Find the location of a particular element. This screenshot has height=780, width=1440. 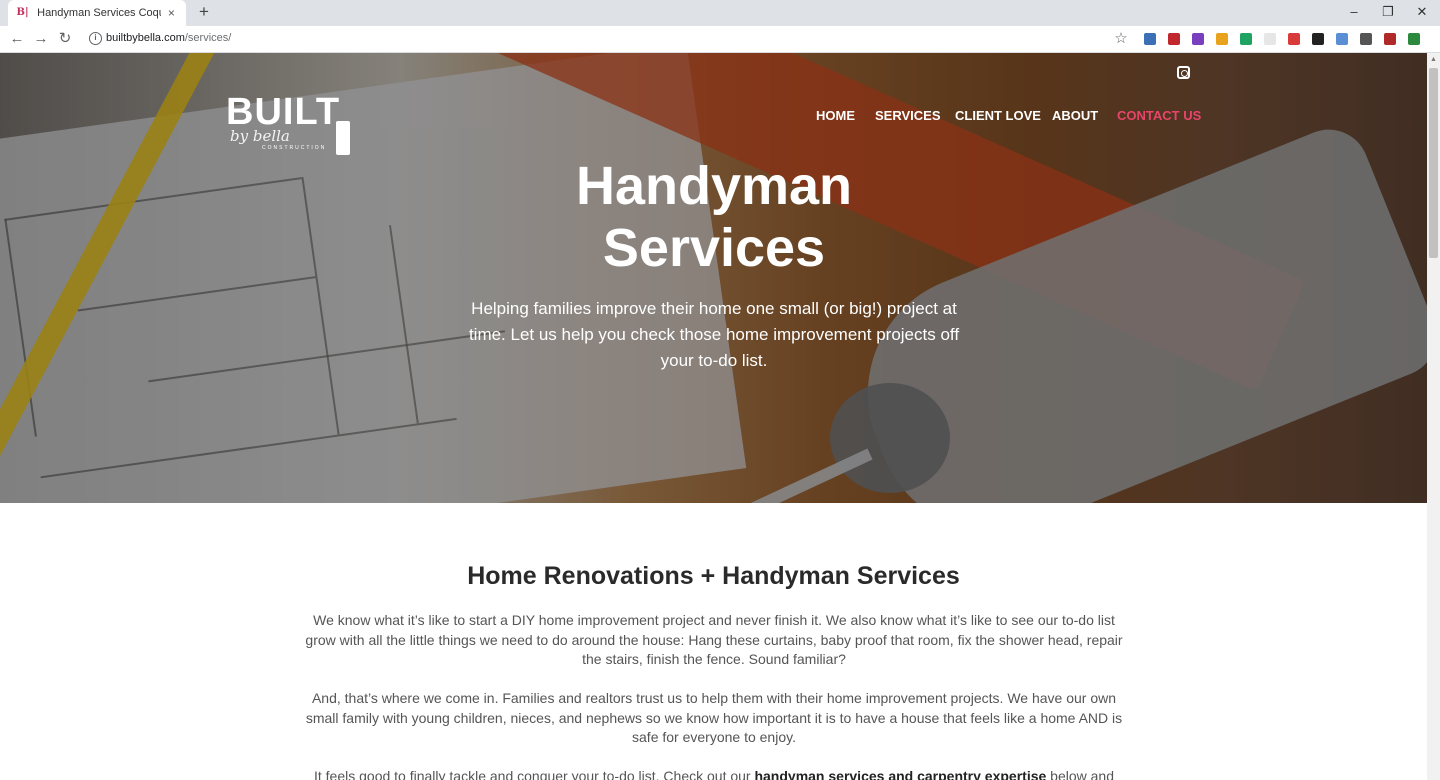

logo-sub: CONSTRUCTION is located at coordinates (294, 148).